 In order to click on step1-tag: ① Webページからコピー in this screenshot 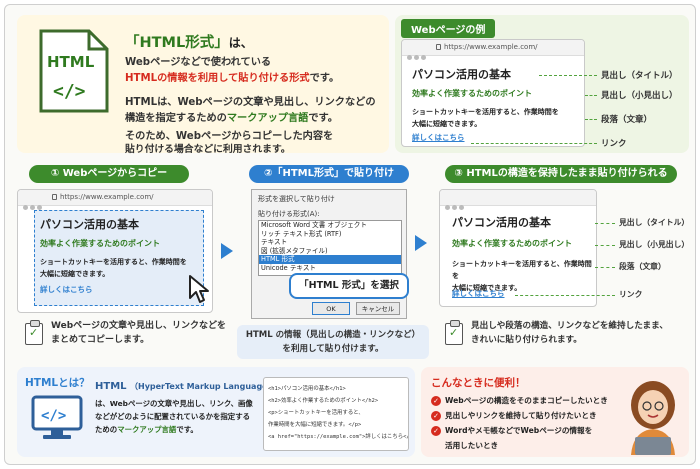, I will do `click(109, 174)`.